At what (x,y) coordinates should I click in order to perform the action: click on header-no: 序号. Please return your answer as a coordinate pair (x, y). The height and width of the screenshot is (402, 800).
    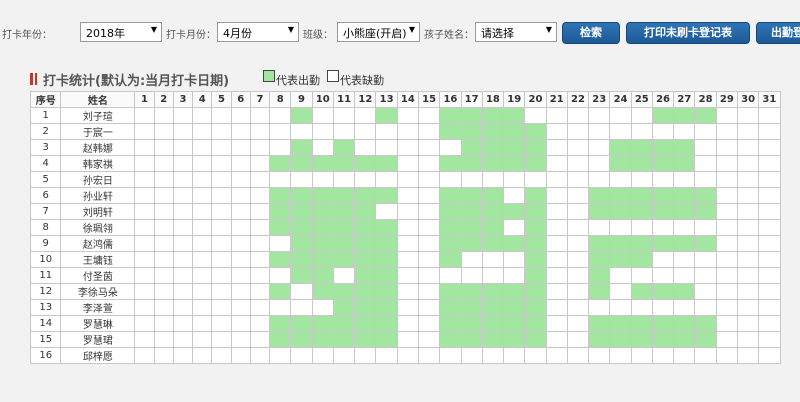
    Looking at the image, I should click on (45, 99).